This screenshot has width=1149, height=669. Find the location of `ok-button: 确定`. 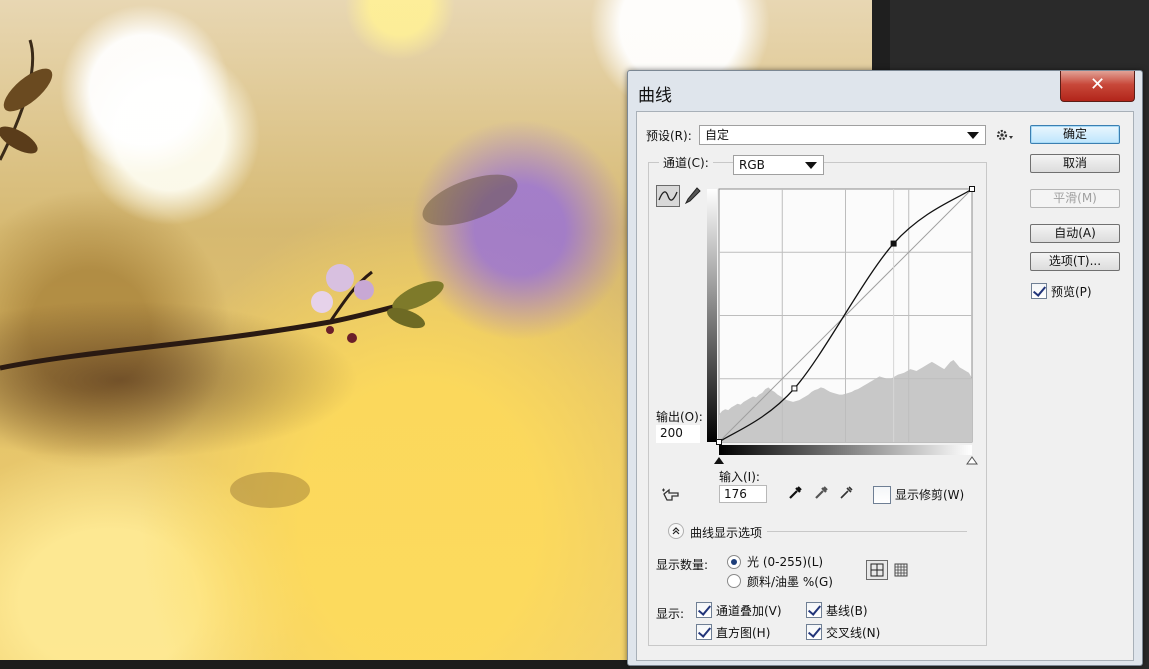

ok-button: 确定 is located at coordinates (1075, 134).